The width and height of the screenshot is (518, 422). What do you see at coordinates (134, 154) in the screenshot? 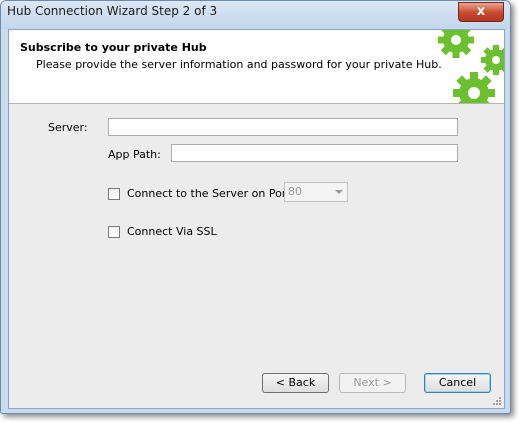
I see `app-path-label: App Path:` at bounding box center [134, 154].